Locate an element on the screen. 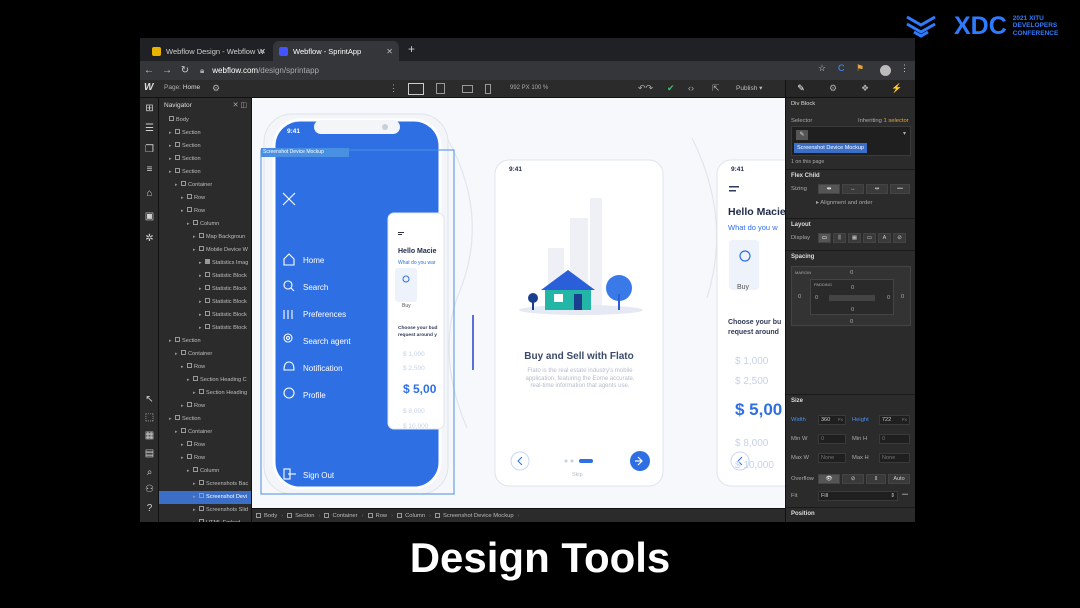 Image resolution: width=1080 pixels, height=608 pixels. sizing-shrink-button: ⇼ is located at coordinates (829, 189).